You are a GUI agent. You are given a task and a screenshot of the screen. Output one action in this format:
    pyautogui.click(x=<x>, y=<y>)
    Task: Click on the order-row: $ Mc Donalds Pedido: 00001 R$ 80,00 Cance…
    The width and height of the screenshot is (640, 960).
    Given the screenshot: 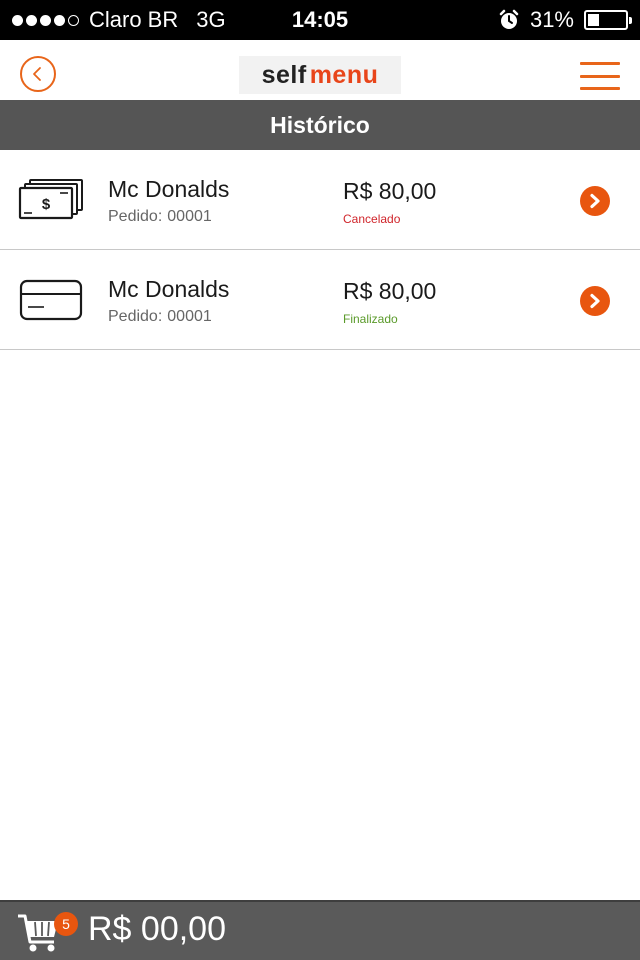 What is the action you would take?
    pyautogui.click(x=320, y=200)
    